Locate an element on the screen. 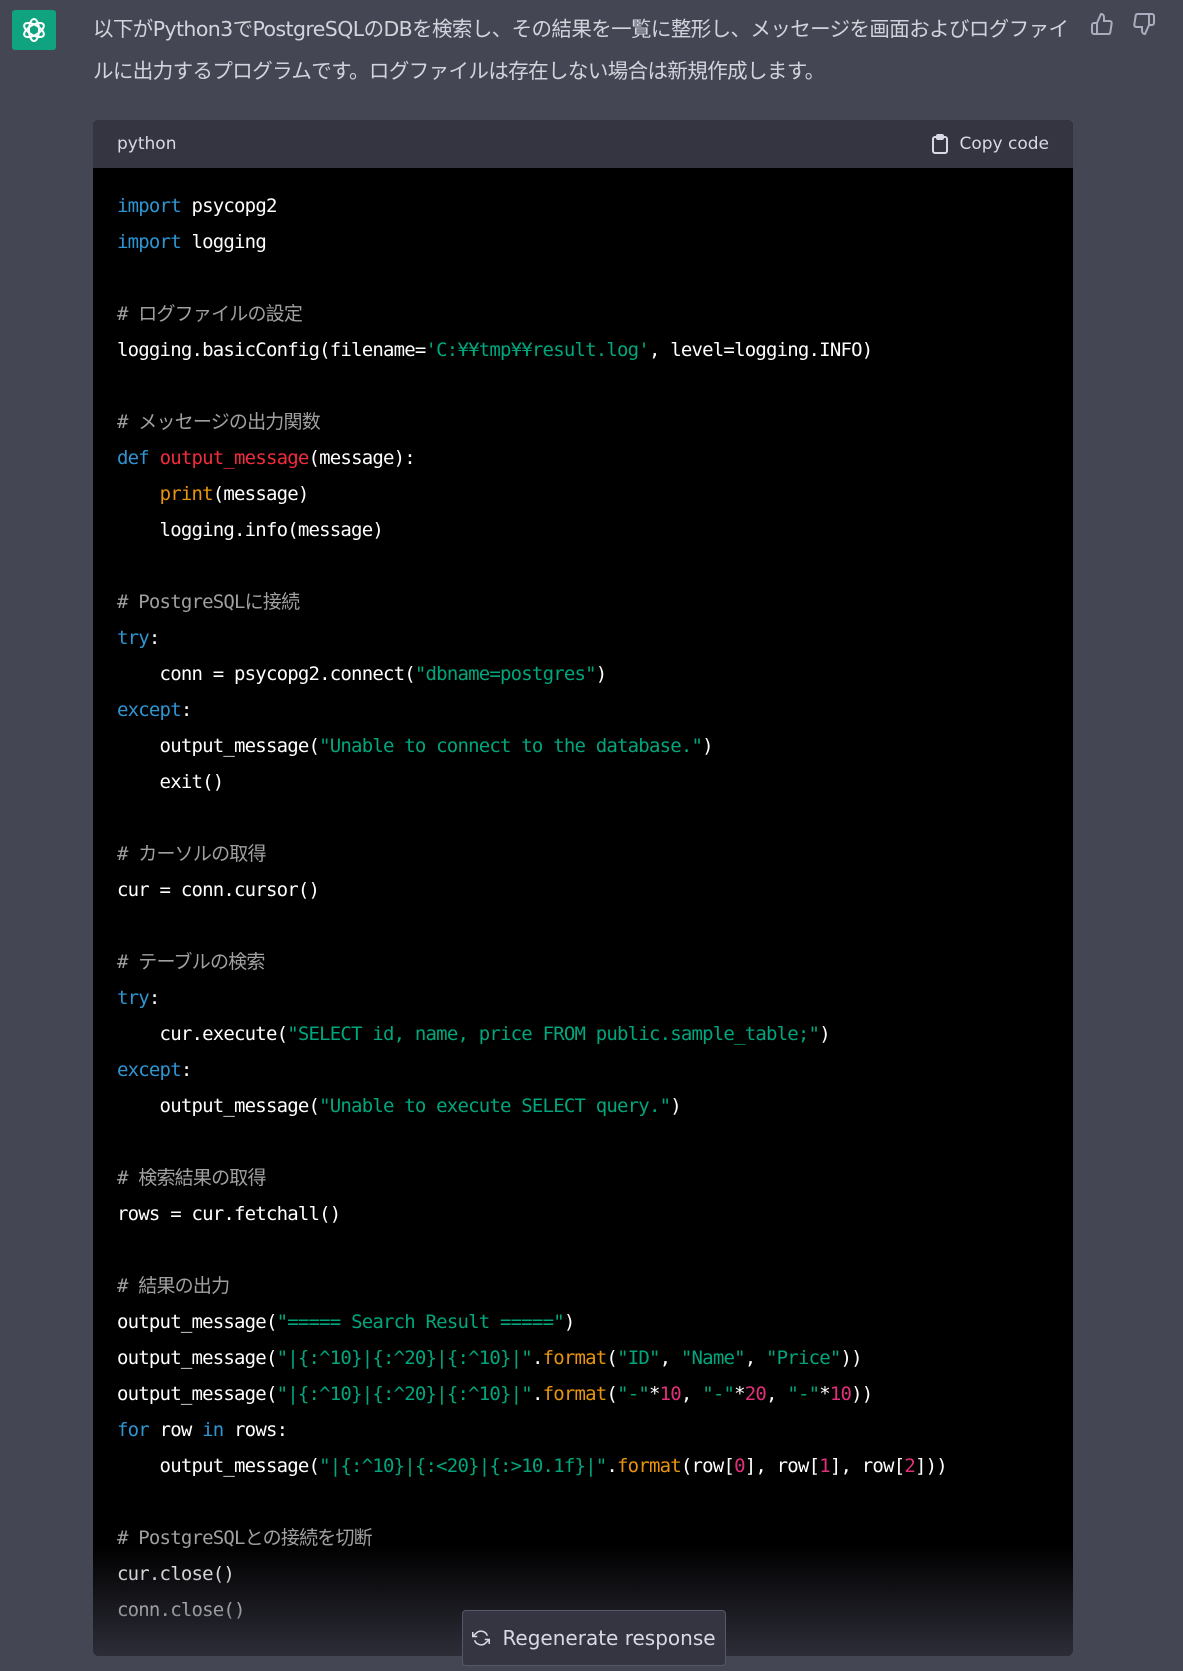 This screenshot has height=1671, width=1183. code-token: logging.info(message) is located at coordinates (250, 530).